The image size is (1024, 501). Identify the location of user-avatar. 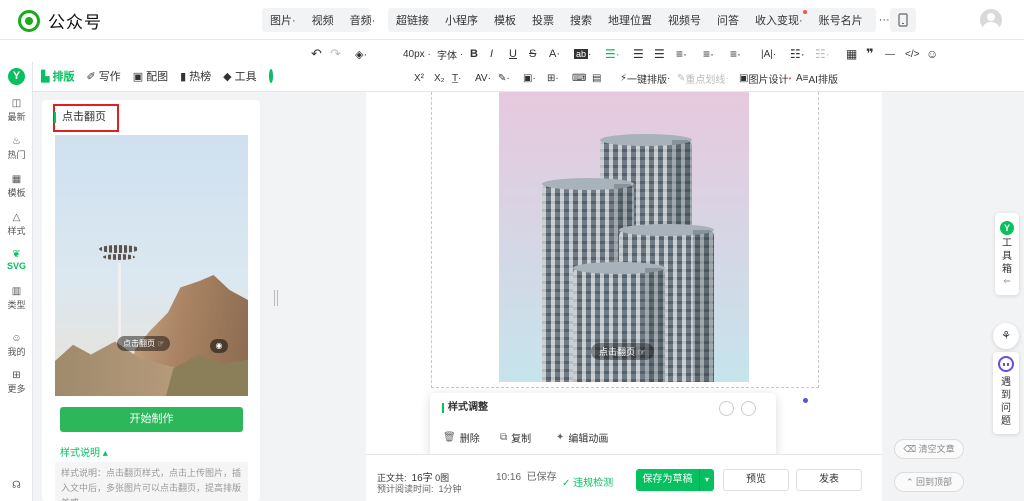
(991, 20).